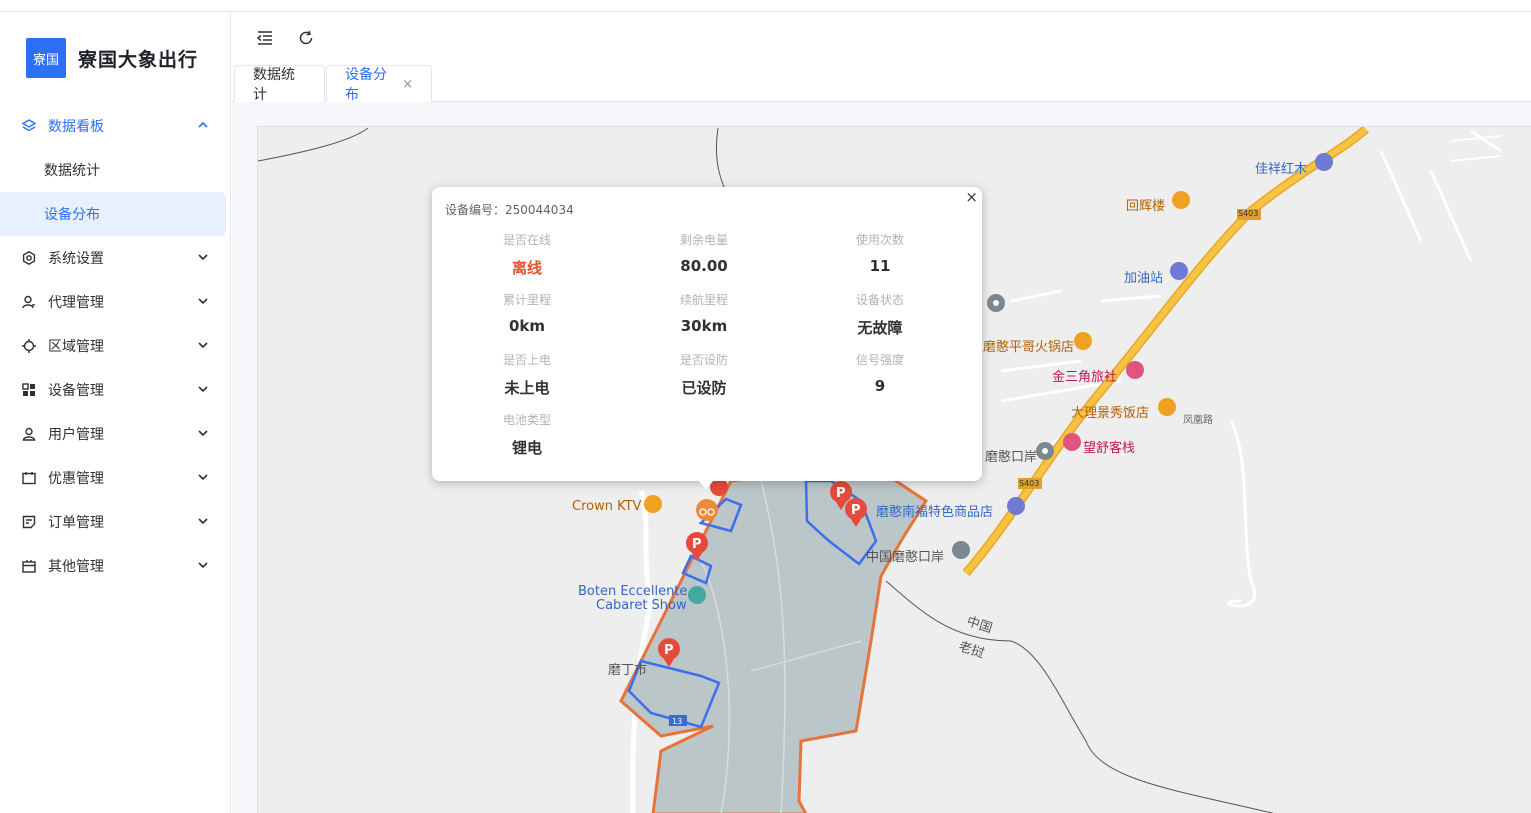 This screenshot has height=813, width=1531. I want to click on field-value: 80.00, so click(704, 266).